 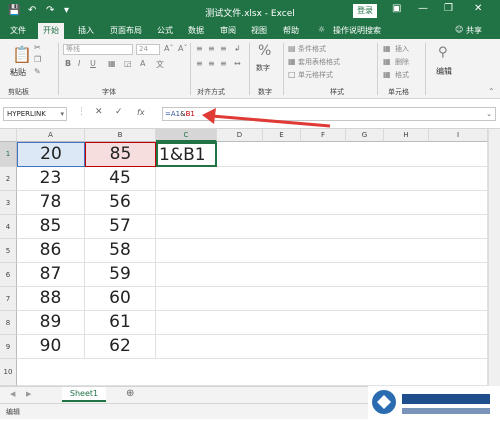 I want to click on format-cells-button: 格式, so click(x=402, y=75).